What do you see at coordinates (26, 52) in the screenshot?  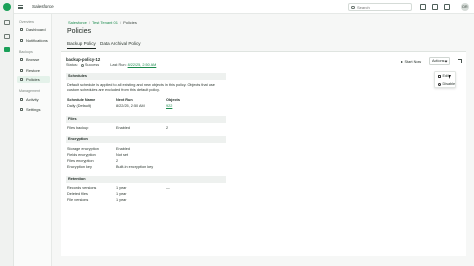 I see `nav-section-backups: Backups` at bounding box center [26, 52].